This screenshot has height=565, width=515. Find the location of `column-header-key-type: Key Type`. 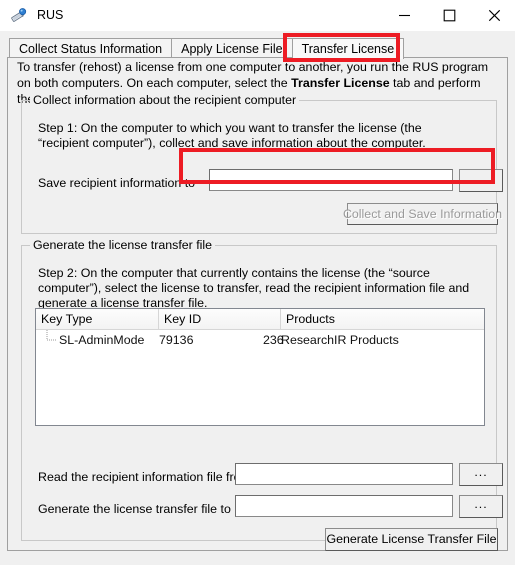

column-header-key-type: Key Type is located at coordinates (97, 319).